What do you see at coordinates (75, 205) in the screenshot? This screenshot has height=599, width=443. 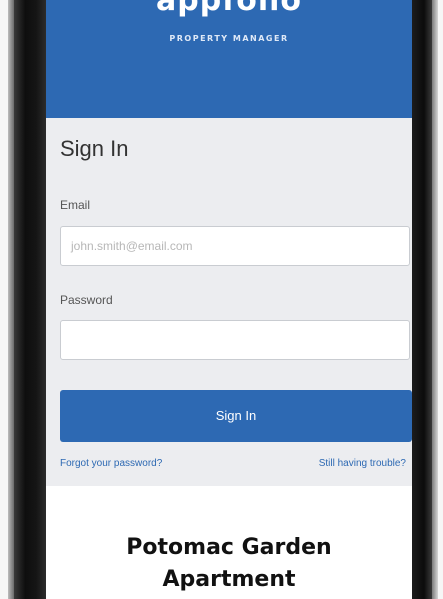 I see `email-label: Email` at bounding box center [75, 205].